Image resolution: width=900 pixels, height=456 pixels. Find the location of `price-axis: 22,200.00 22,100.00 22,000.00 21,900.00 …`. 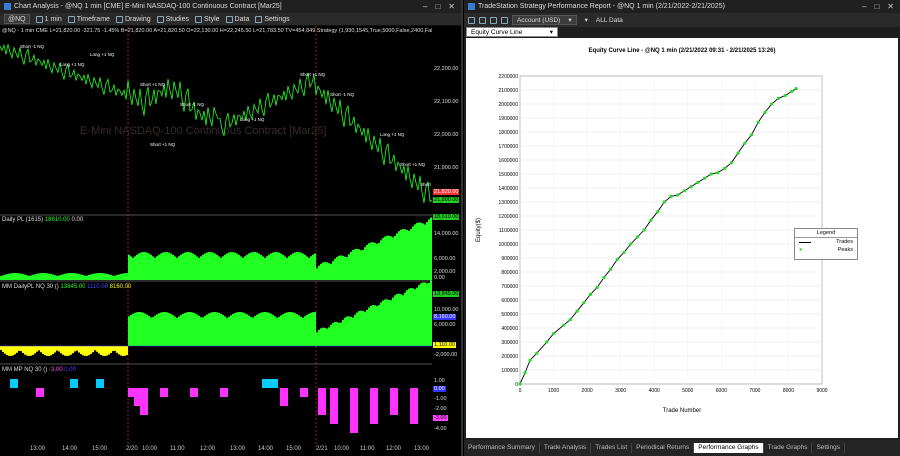

price-axis: 22,200.00 22,100.00 22,000.00 21,900.00 … is located at coordinates (446, 236).